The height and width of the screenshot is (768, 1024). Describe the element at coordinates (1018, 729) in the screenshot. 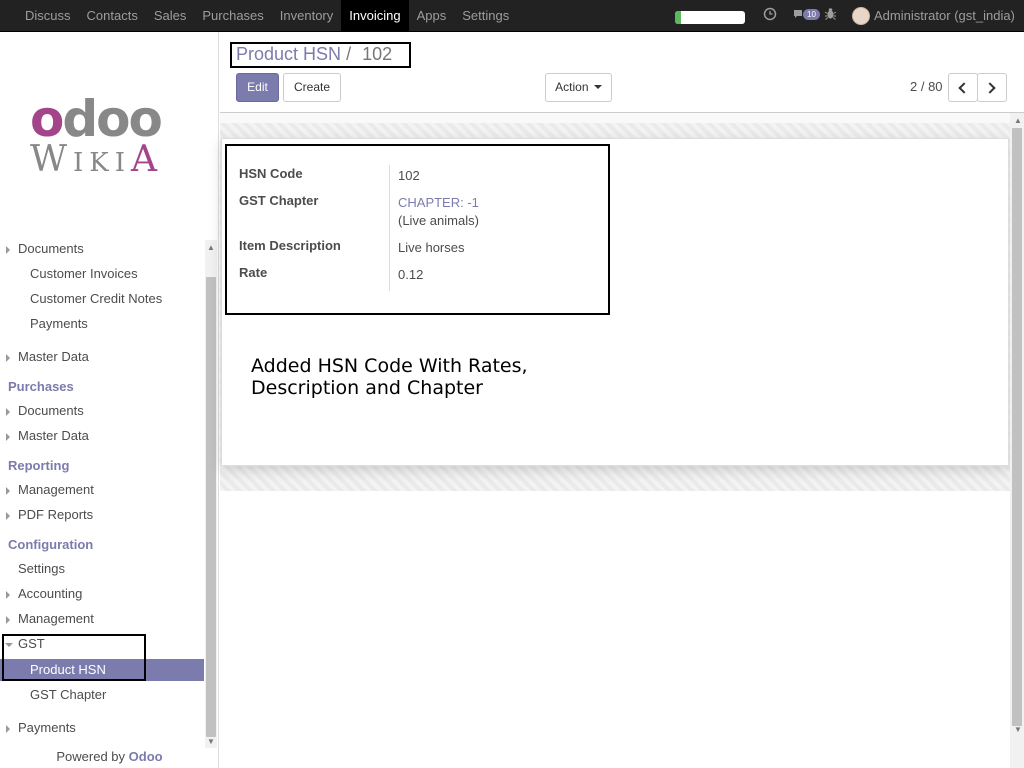

I see `form-scroll-down-icon: ▼` at that location.